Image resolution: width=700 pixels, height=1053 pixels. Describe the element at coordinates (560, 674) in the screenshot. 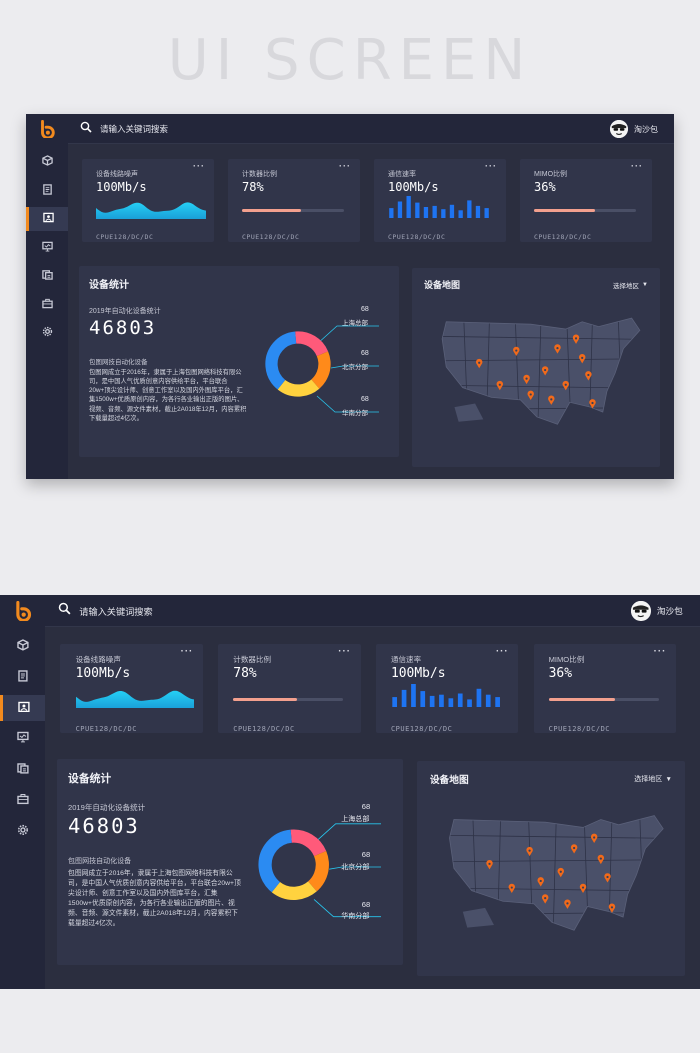

I see `card-value: 36%` at that location.